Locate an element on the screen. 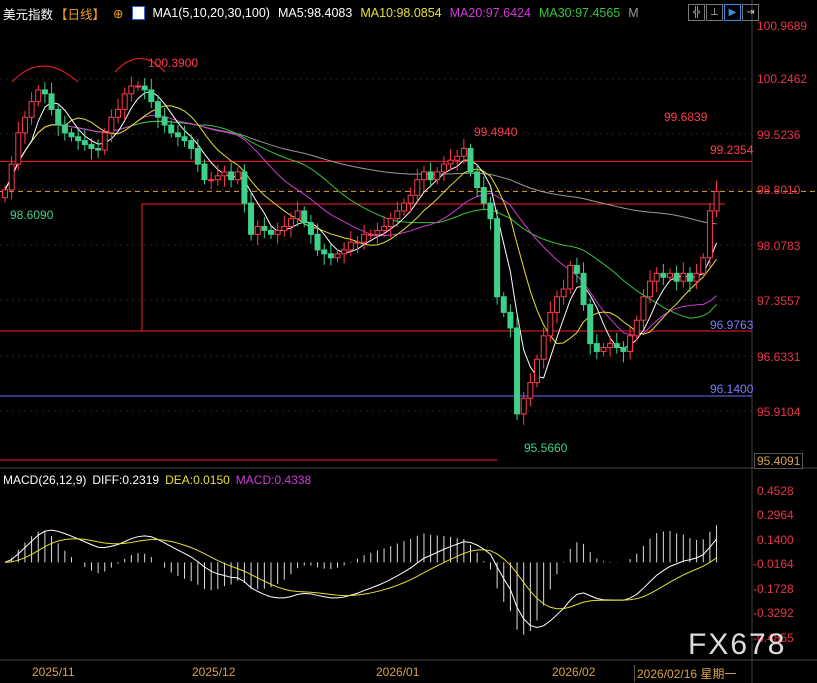 This screenshot has width=817, height=683. x-tick: 2025/11 is located at coordinates (53, 672).